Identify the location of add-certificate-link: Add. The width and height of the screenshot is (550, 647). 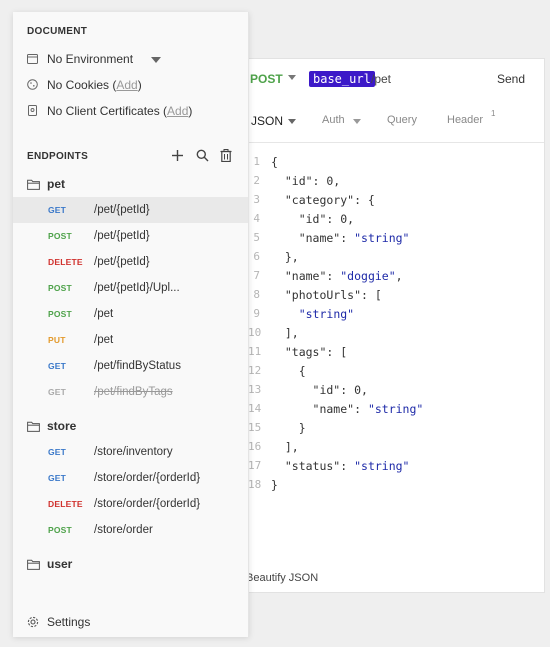
(177, 111).